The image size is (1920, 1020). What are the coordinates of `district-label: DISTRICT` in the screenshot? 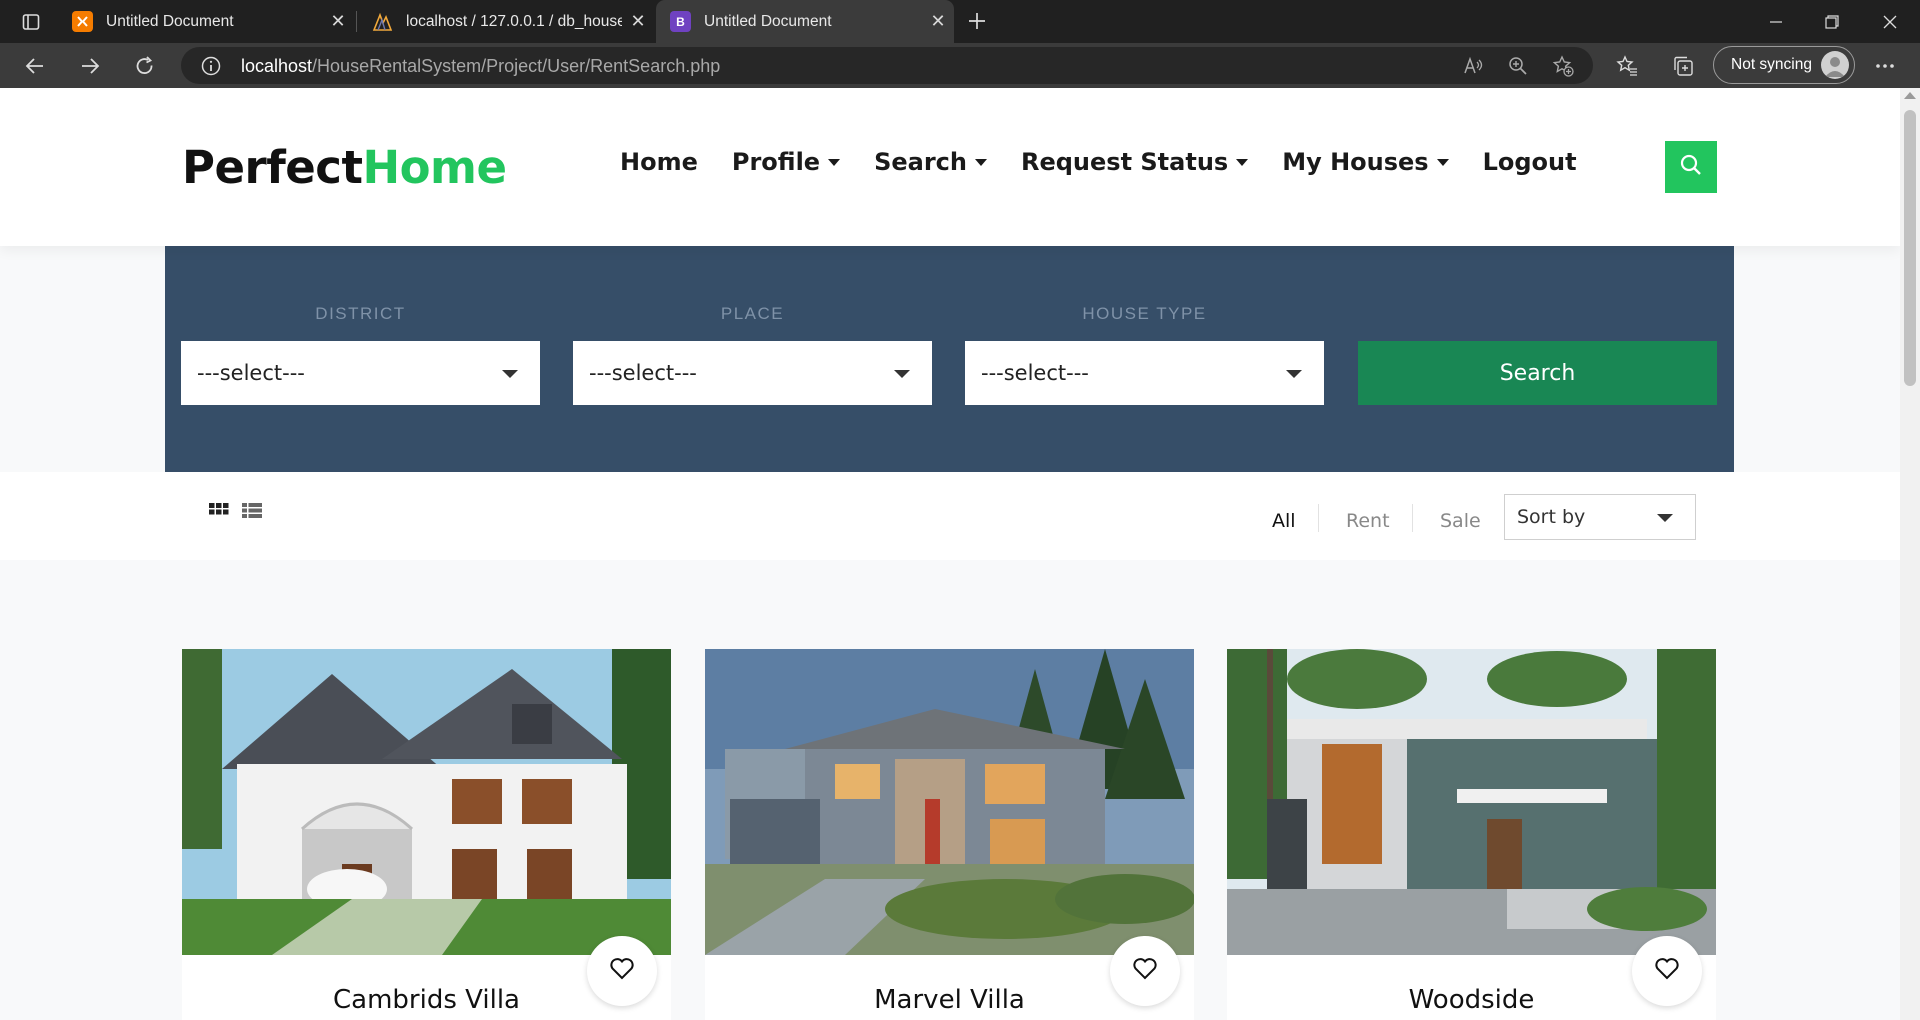 It's located at (360, 313).